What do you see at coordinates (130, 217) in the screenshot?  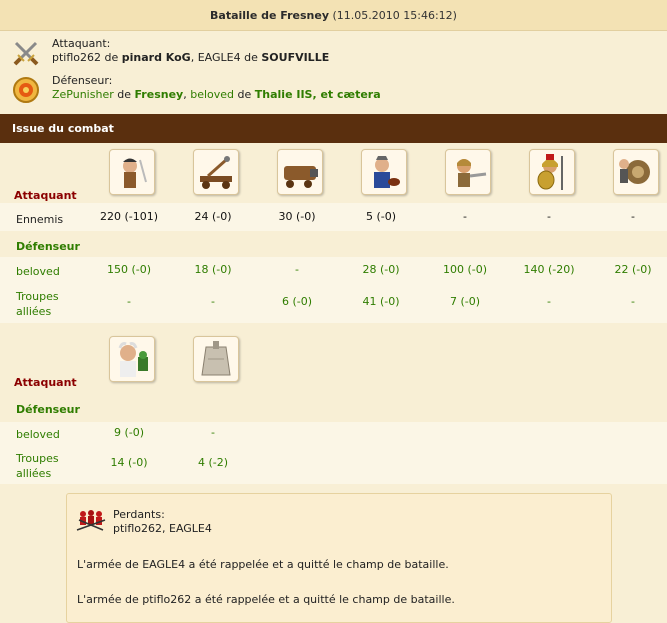 I see `table-cell: 220 (-101)` at bounding box center [130, 217].